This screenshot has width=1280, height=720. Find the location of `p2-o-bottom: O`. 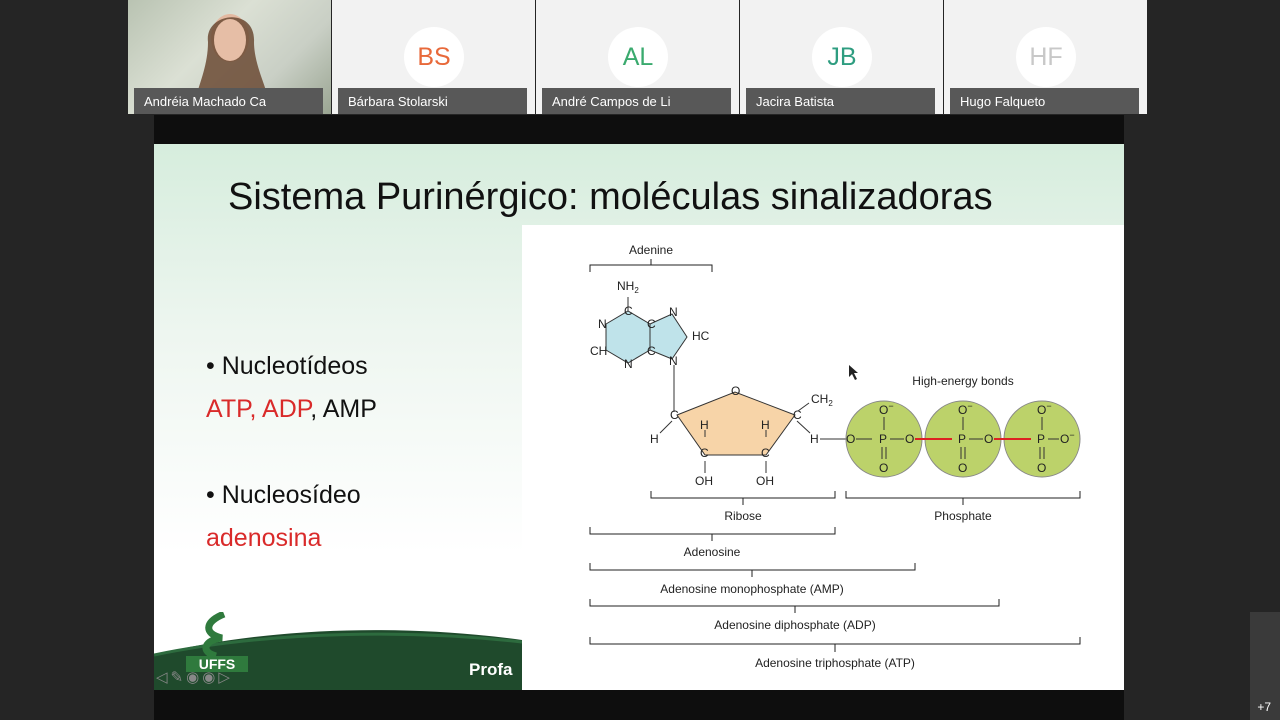

p2-o-bottom: O is located at coordinates (962, 468).